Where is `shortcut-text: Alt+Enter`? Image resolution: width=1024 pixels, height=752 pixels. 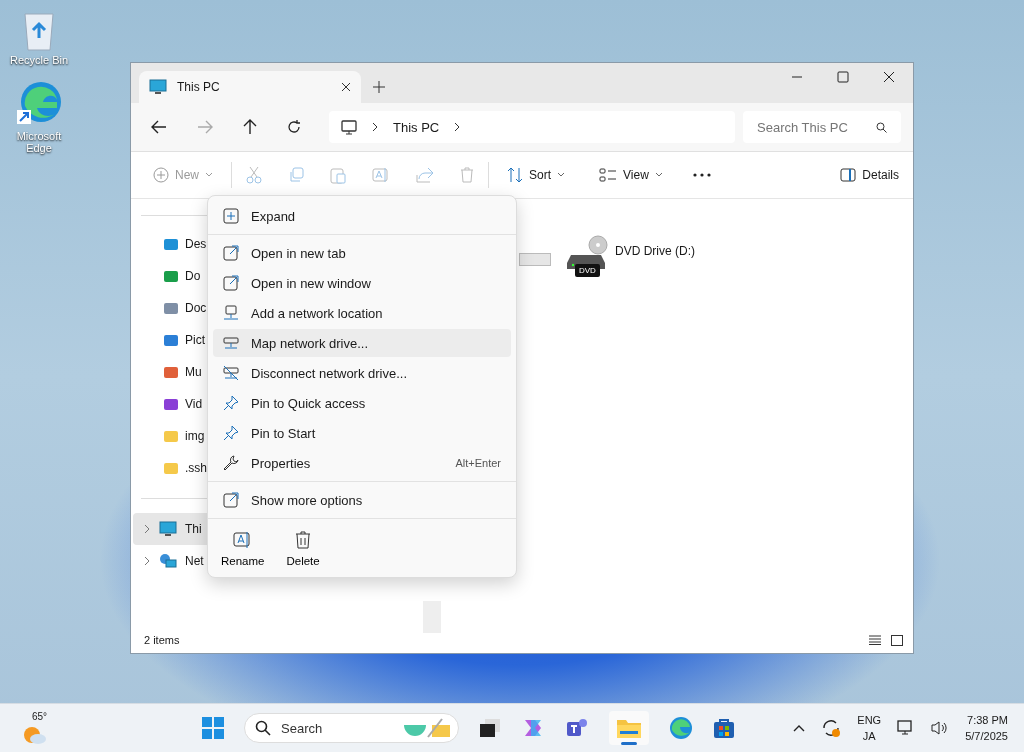
shortcut-text: Alt+Enter is located at coordinates (478, 463).